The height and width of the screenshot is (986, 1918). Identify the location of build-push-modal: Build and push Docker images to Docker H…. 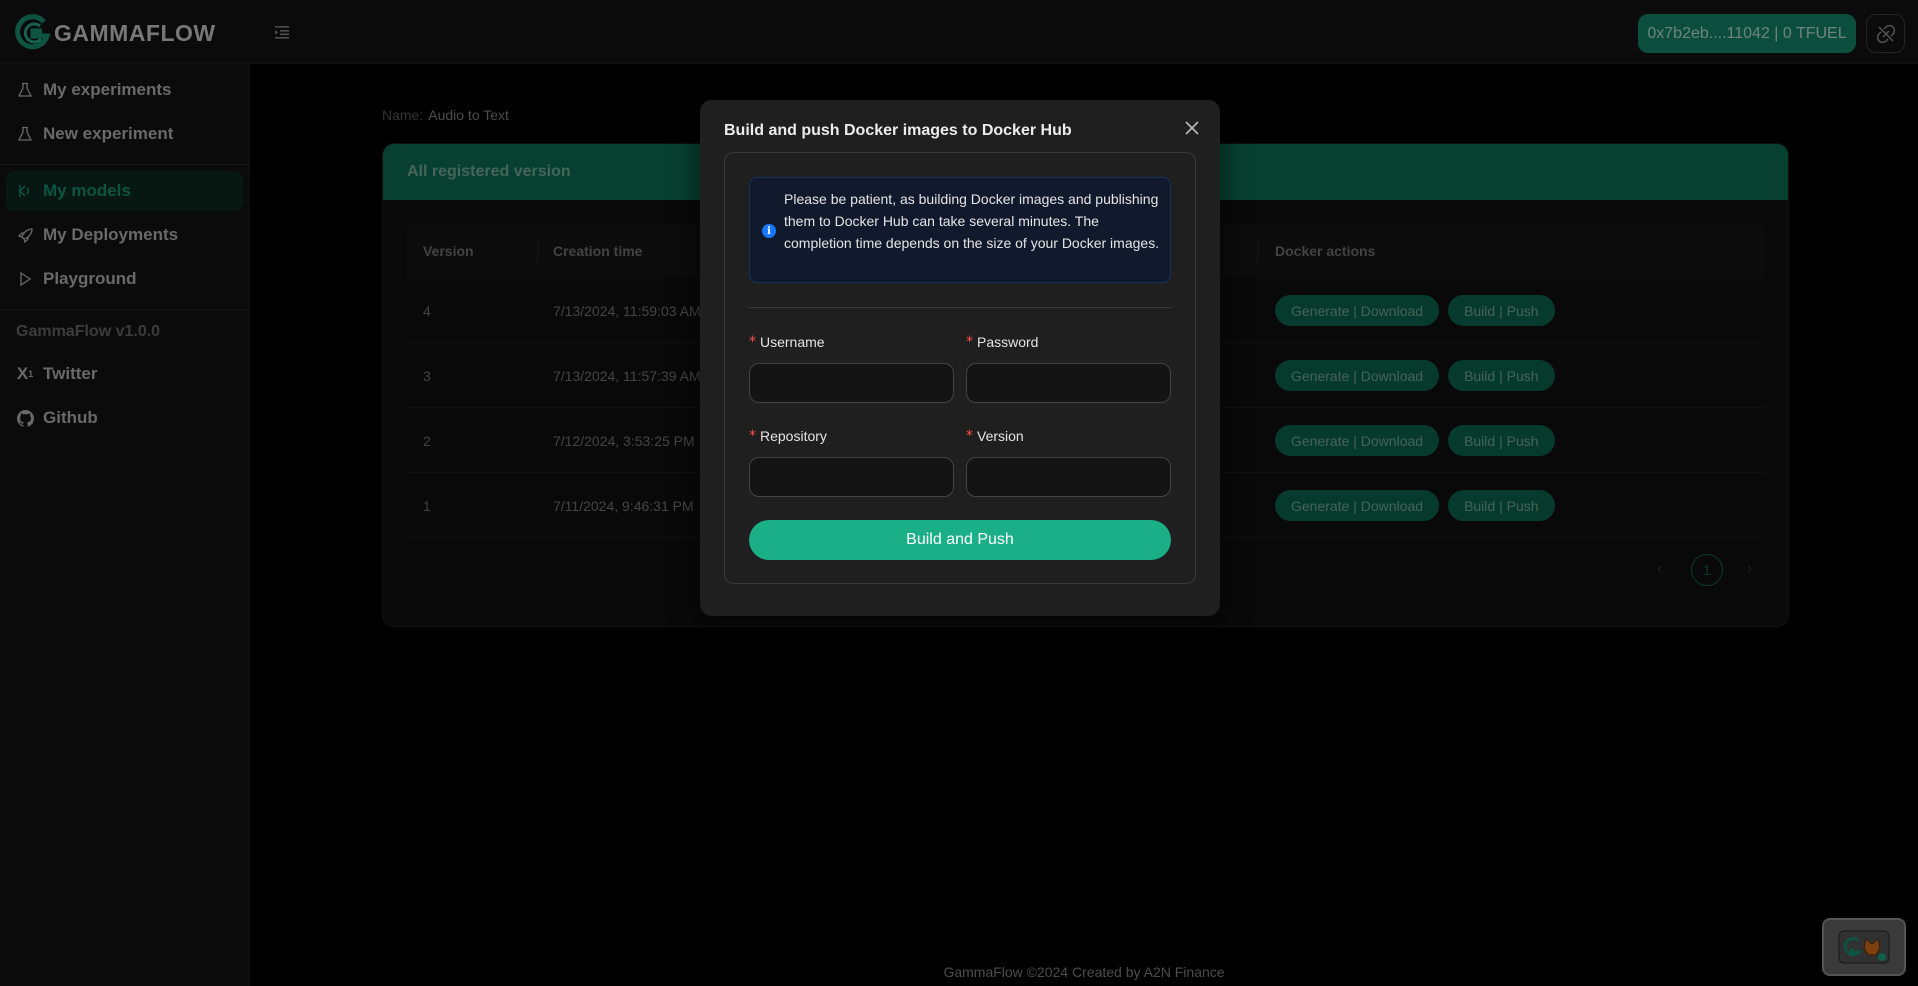
(960, 358).